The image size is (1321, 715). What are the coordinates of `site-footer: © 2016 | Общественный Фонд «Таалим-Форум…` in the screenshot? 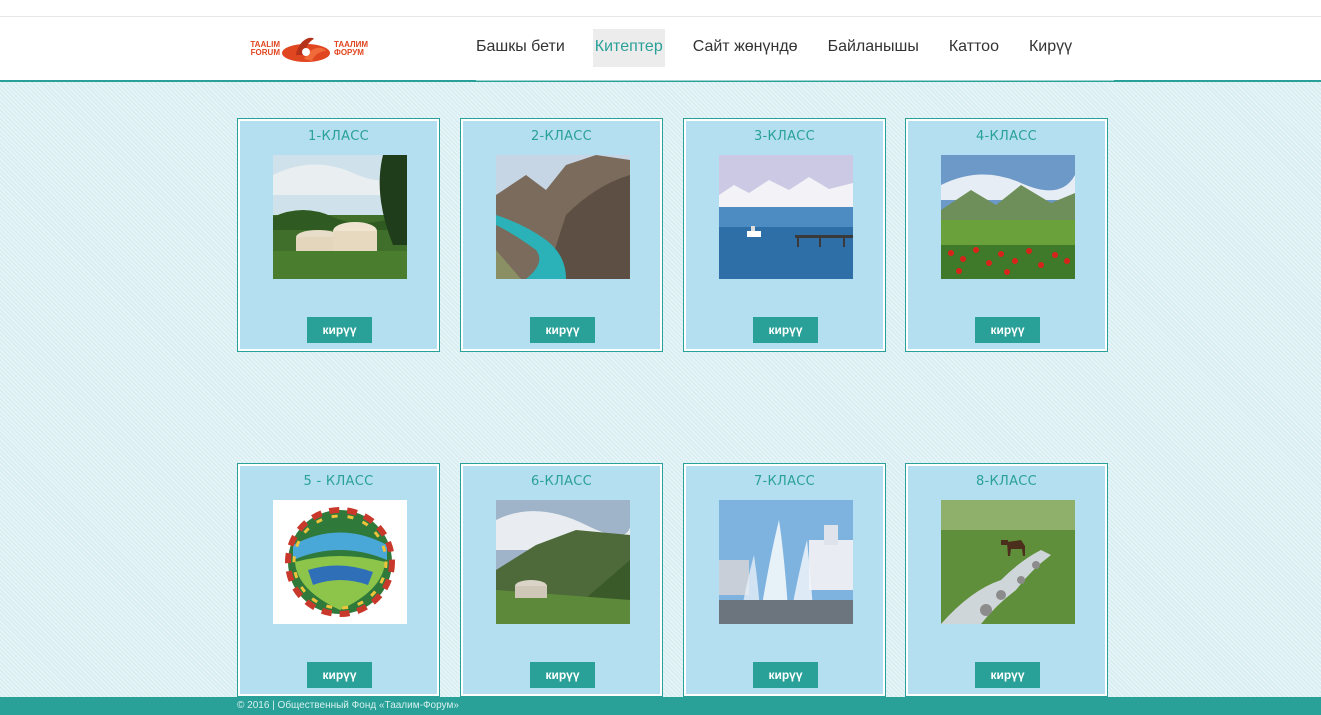 It's located at (660, 706).